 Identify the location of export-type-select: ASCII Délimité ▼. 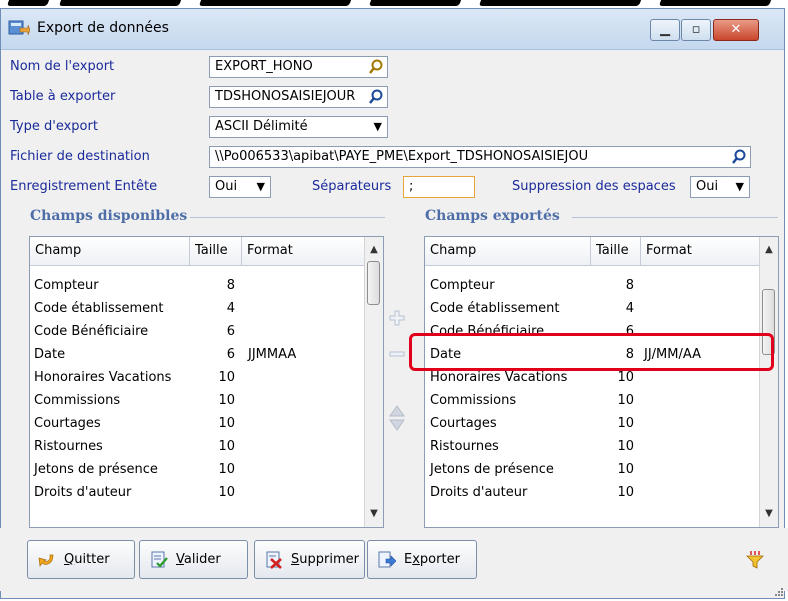
(298, 127).